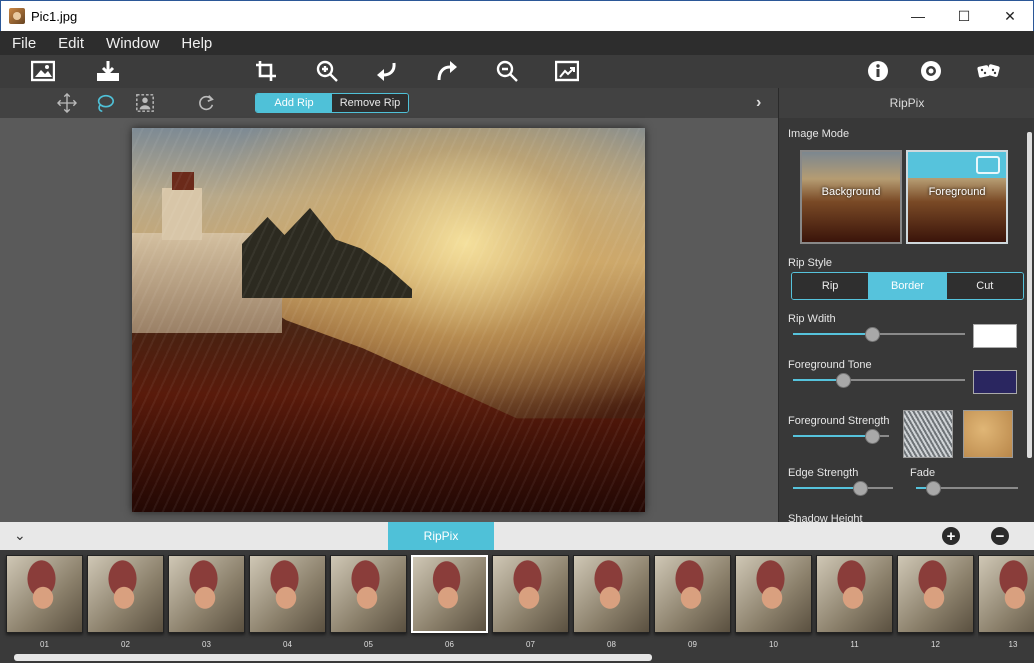  I want to click on filmstrip-scrollbar, so click(333, 657).